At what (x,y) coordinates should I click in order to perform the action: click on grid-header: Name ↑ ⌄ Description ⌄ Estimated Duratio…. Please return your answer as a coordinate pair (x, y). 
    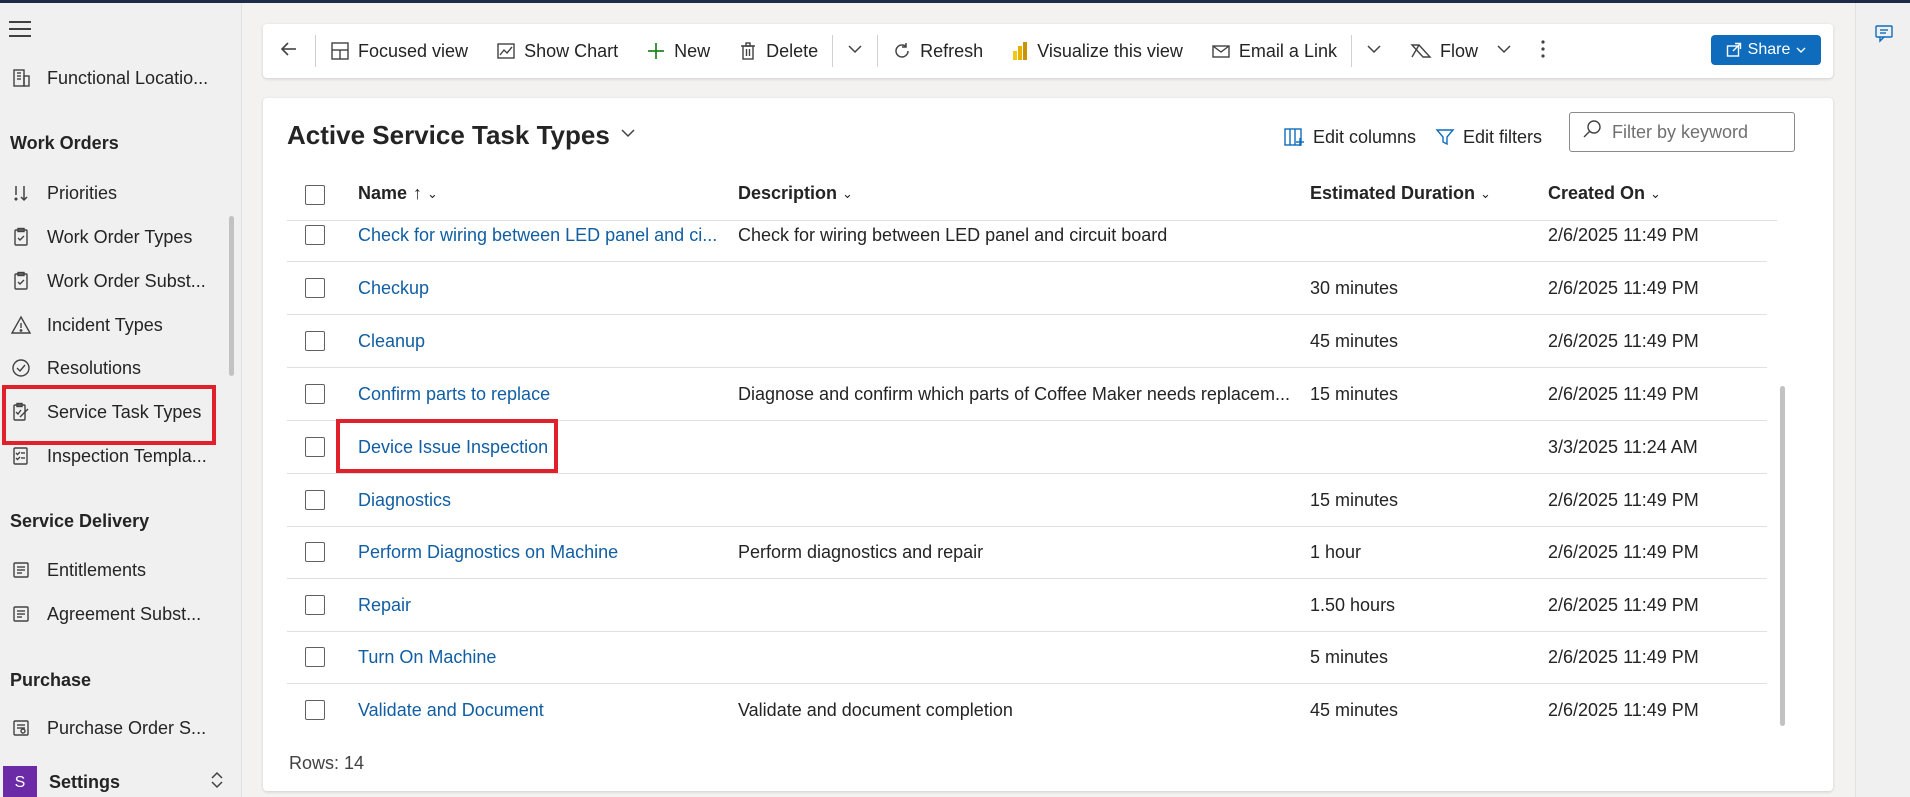
    Looking at the image, I should click on (1032, 196).